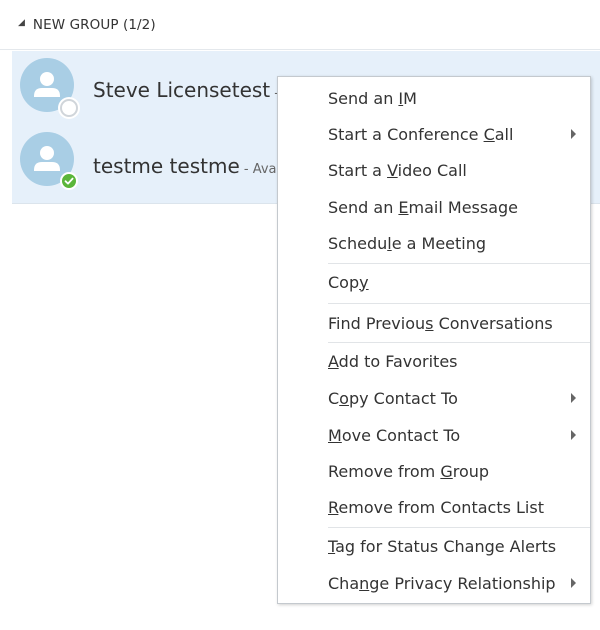  Describe the element at coordinates (493, 323) in the screenshot. I see `menu-label-part: Conversations` at that location.